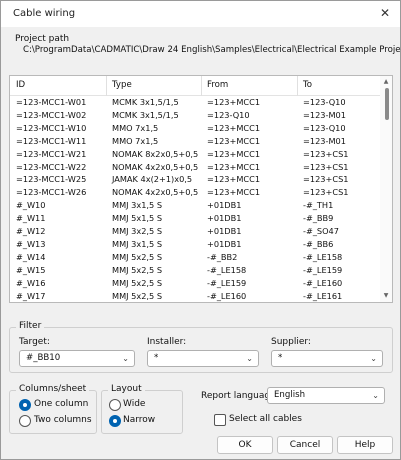 Image resolution: width=401 pixels, height=460 pixels. What do you see at coordinates (327, 358) in the screenshot?
I see `supplier-combo: * ⌄` at bounding box center [327, 358].